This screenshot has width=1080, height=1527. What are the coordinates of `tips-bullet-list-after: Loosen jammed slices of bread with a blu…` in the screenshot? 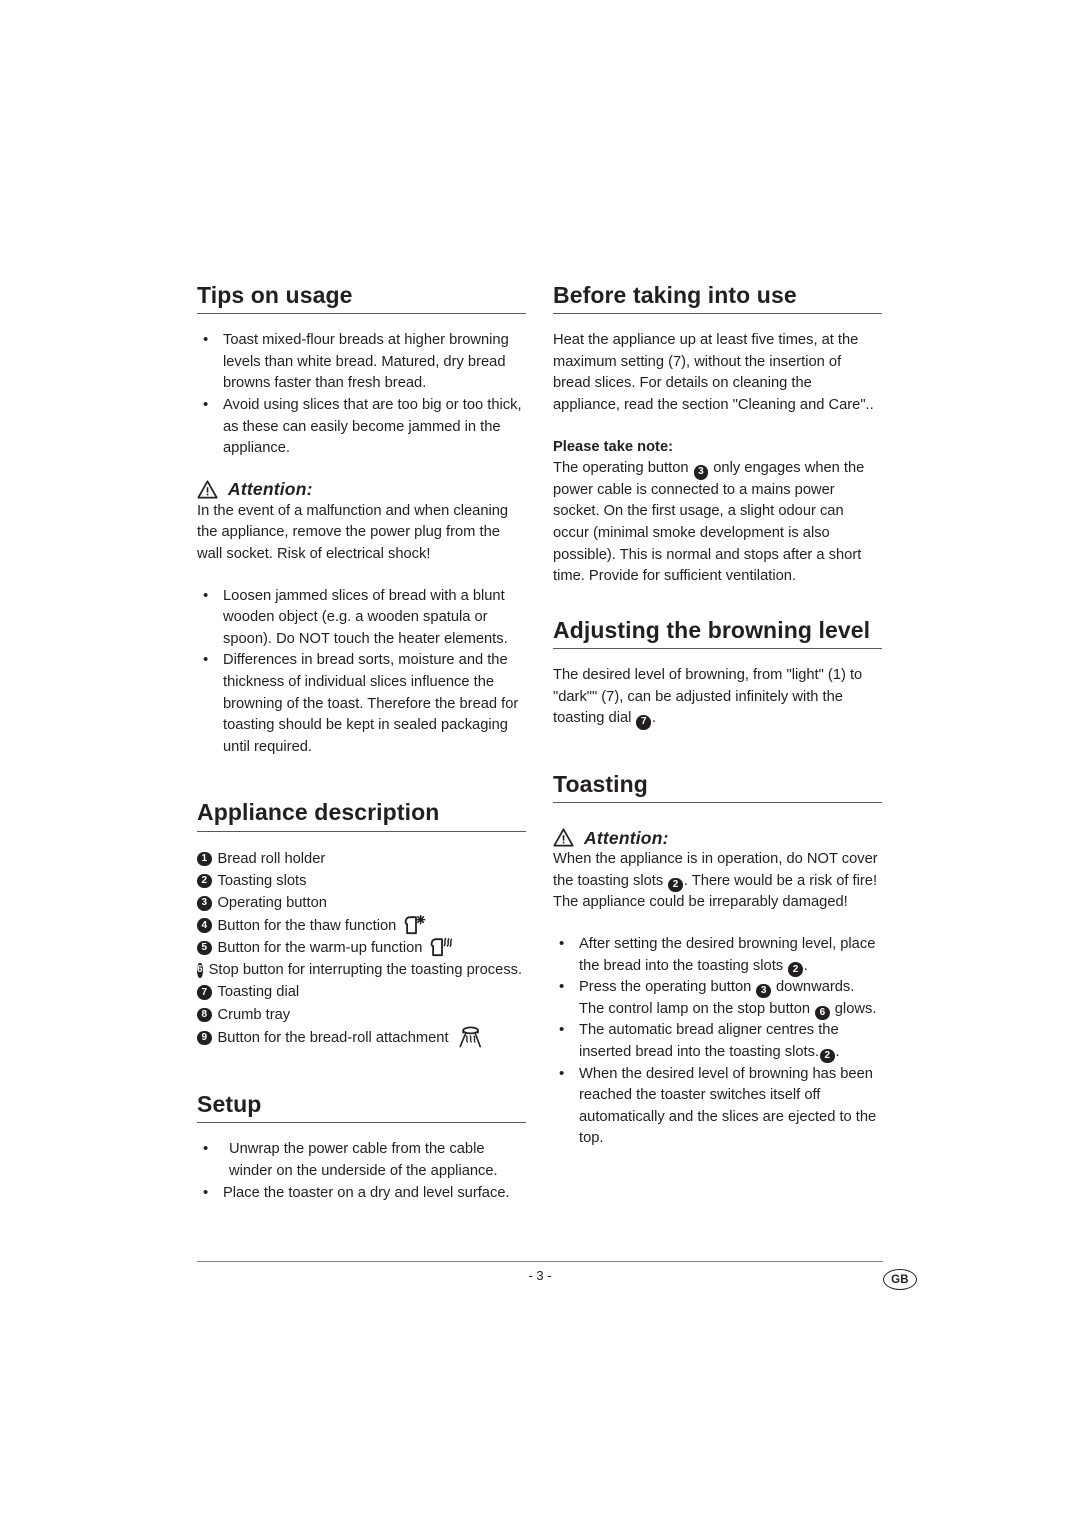 It's located at (361, 672).